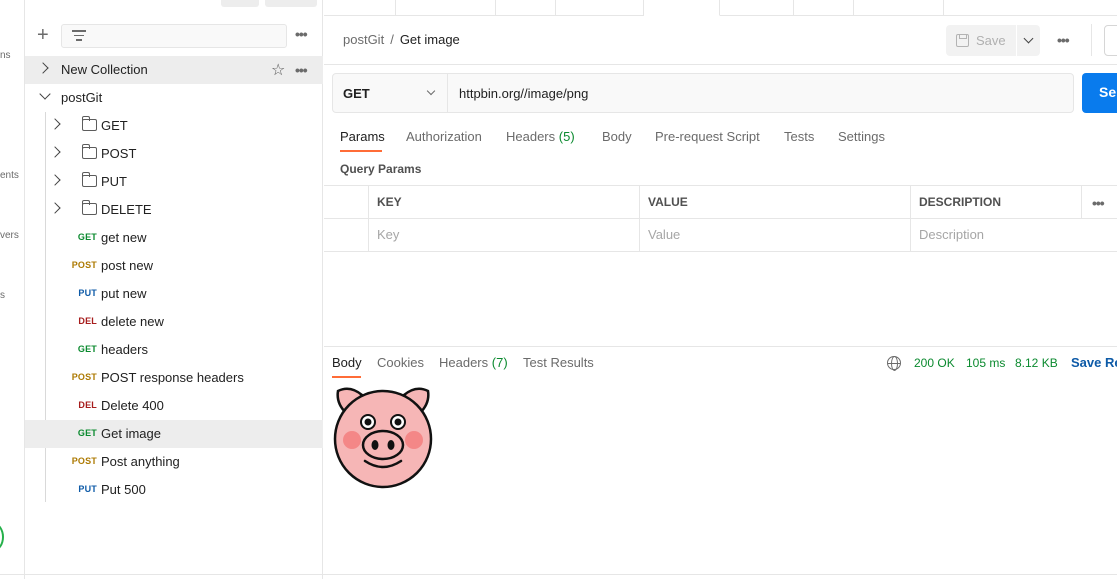 The height and width of the screenshot is (579, 1117). Describe the element at coordinates (174, 350) in the screenshot. I see `request-item: GET headers` at that location.